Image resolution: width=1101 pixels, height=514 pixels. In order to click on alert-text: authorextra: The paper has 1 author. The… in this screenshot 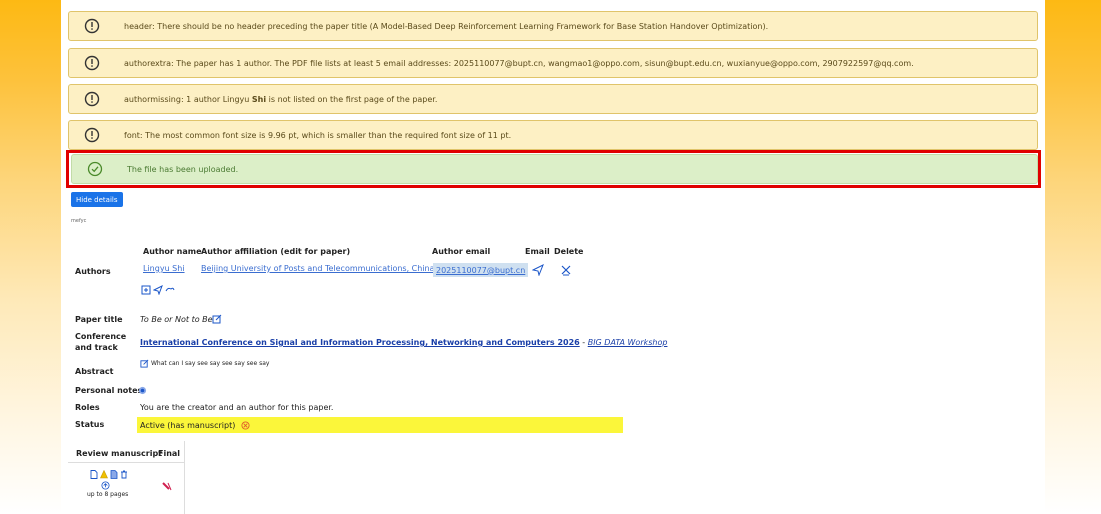, I will do `click(519, 63)`.